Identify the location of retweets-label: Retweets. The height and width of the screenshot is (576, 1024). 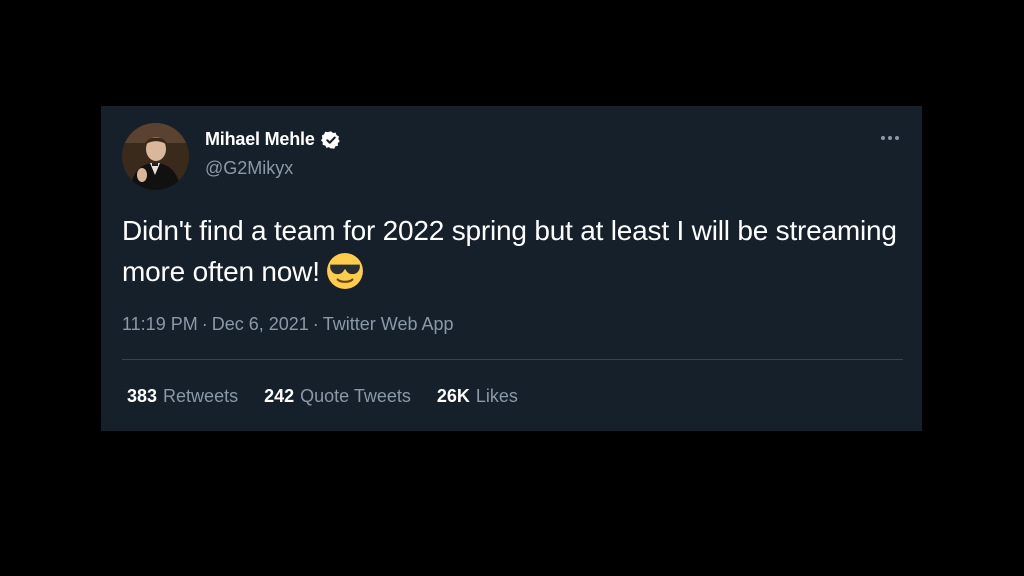
(201, 396).